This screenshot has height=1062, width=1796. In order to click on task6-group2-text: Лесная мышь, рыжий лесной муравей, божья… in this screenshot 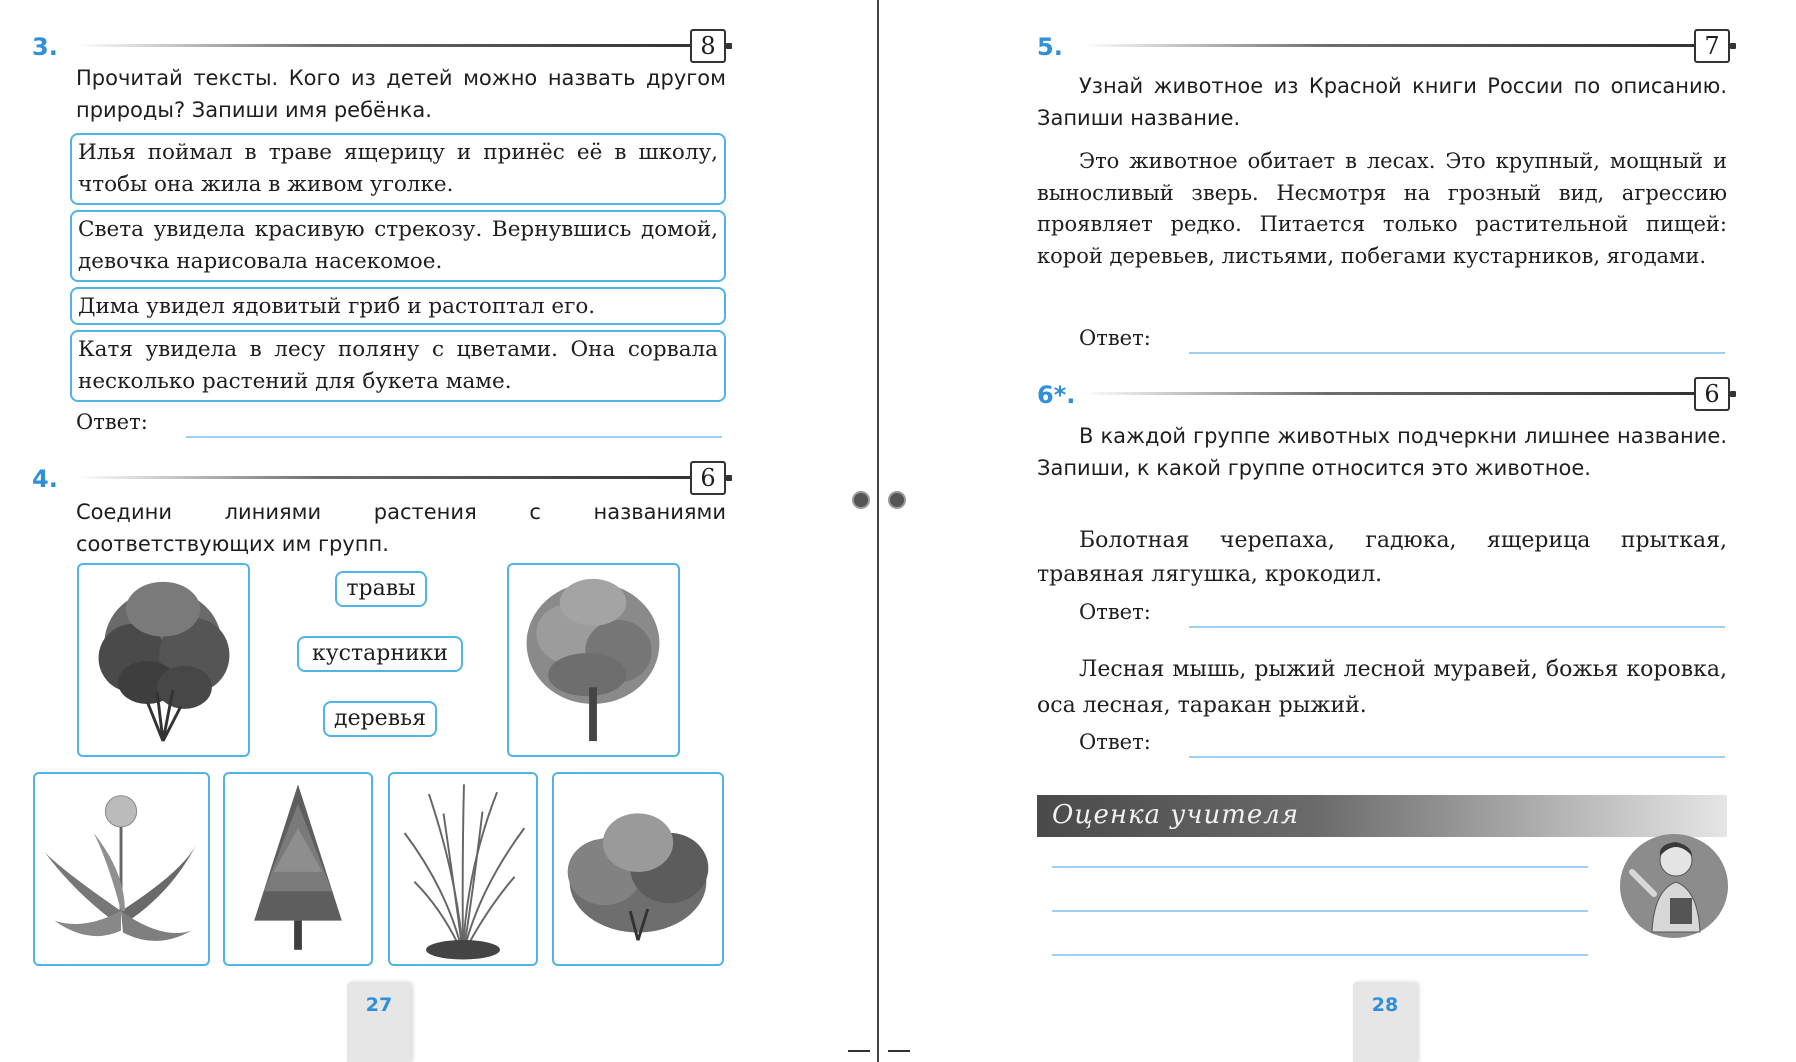, I will do `click(1382, 687)`.